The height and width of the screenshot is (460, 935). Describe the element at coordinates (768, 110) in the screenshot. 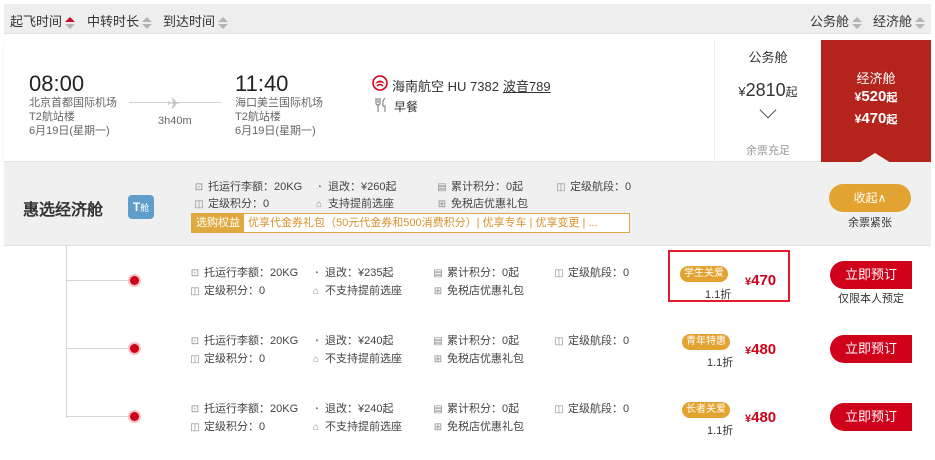

I see `chevron-down-icon` at that location.